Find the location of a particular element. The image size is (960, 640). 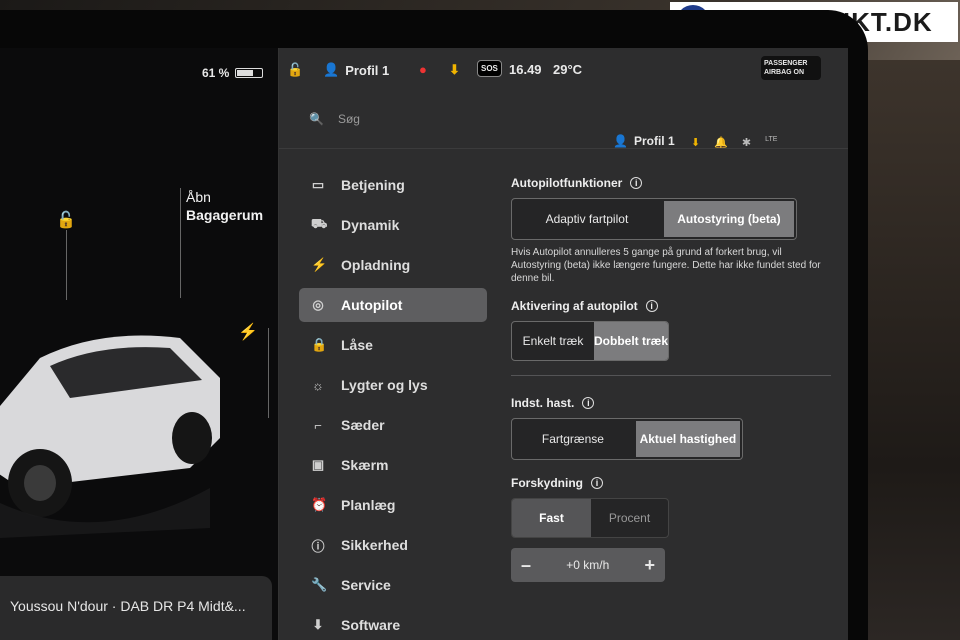

menu-item-planlaeg: ⏰ Planlæg is located at coordinates (393, 505).